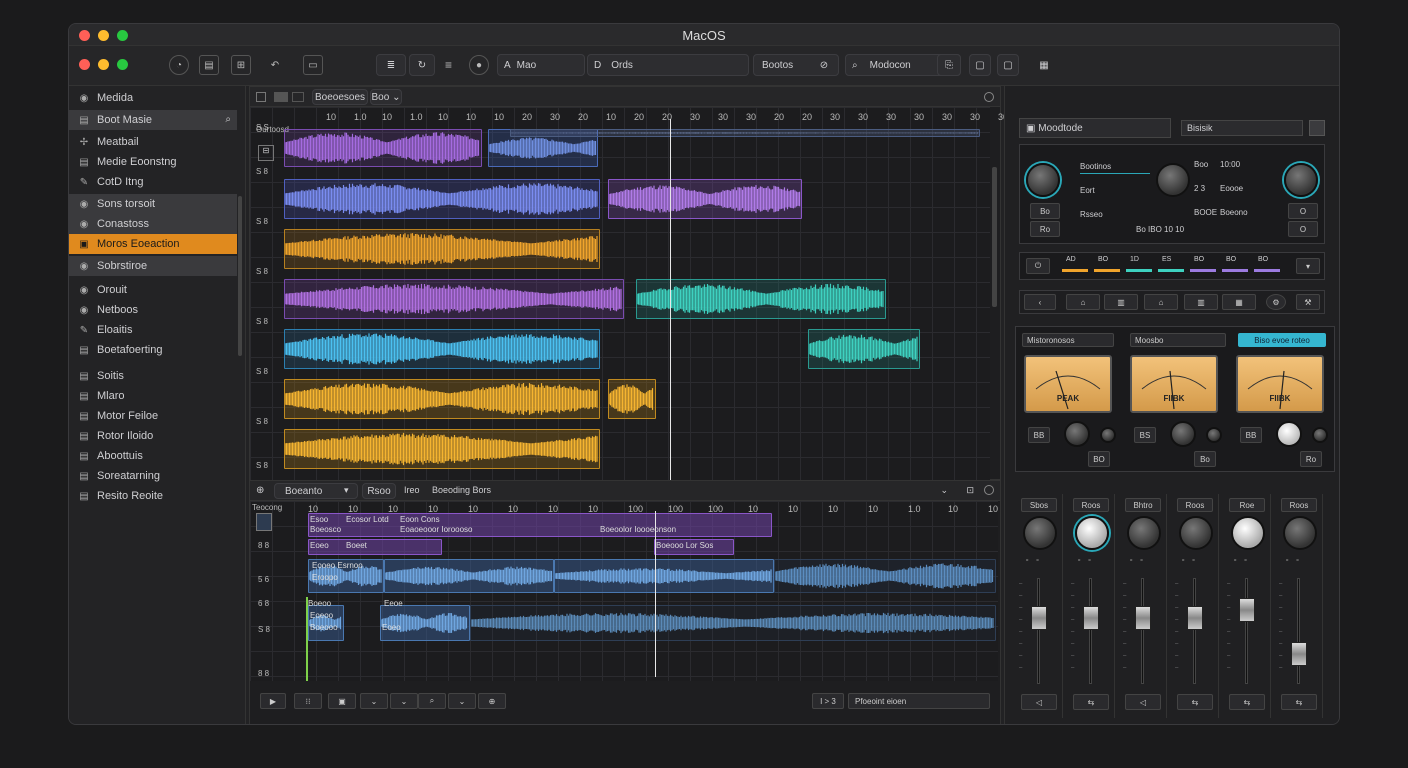 This screenshot has height=768, width=1408. What do you see at coordinates (153, 416) in the screenshot?
I see `sidebar-item-15: ▤ Motor Feiloe` at bounding box center [153, 416].